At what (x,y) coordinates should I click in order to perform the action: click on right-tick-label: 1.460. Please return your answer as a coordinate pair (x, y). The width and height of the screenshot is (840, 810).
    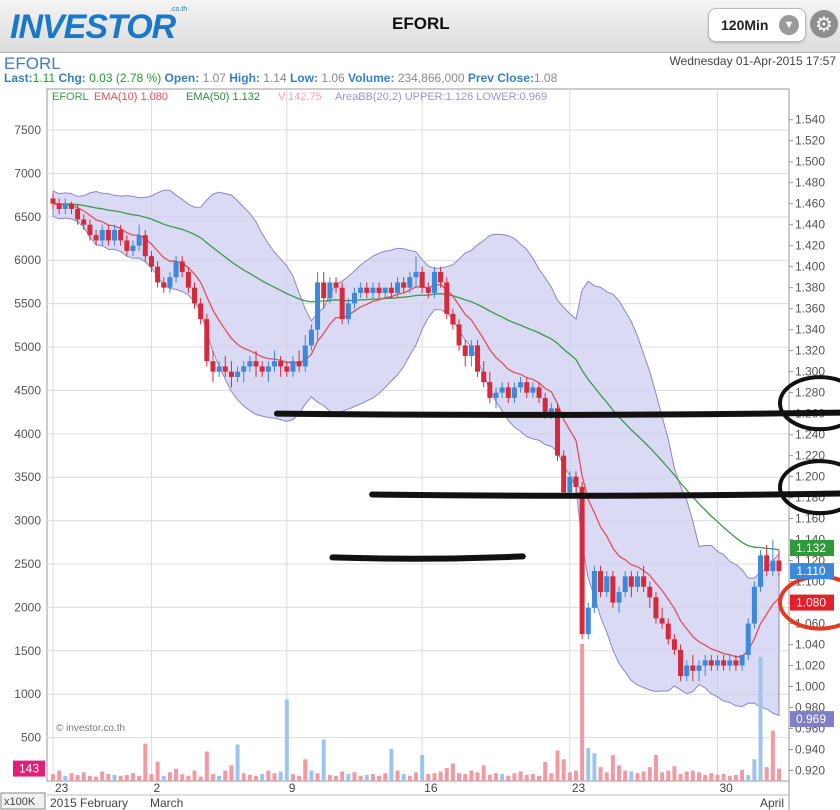
    Looking at the image, I should click on (810, 204).